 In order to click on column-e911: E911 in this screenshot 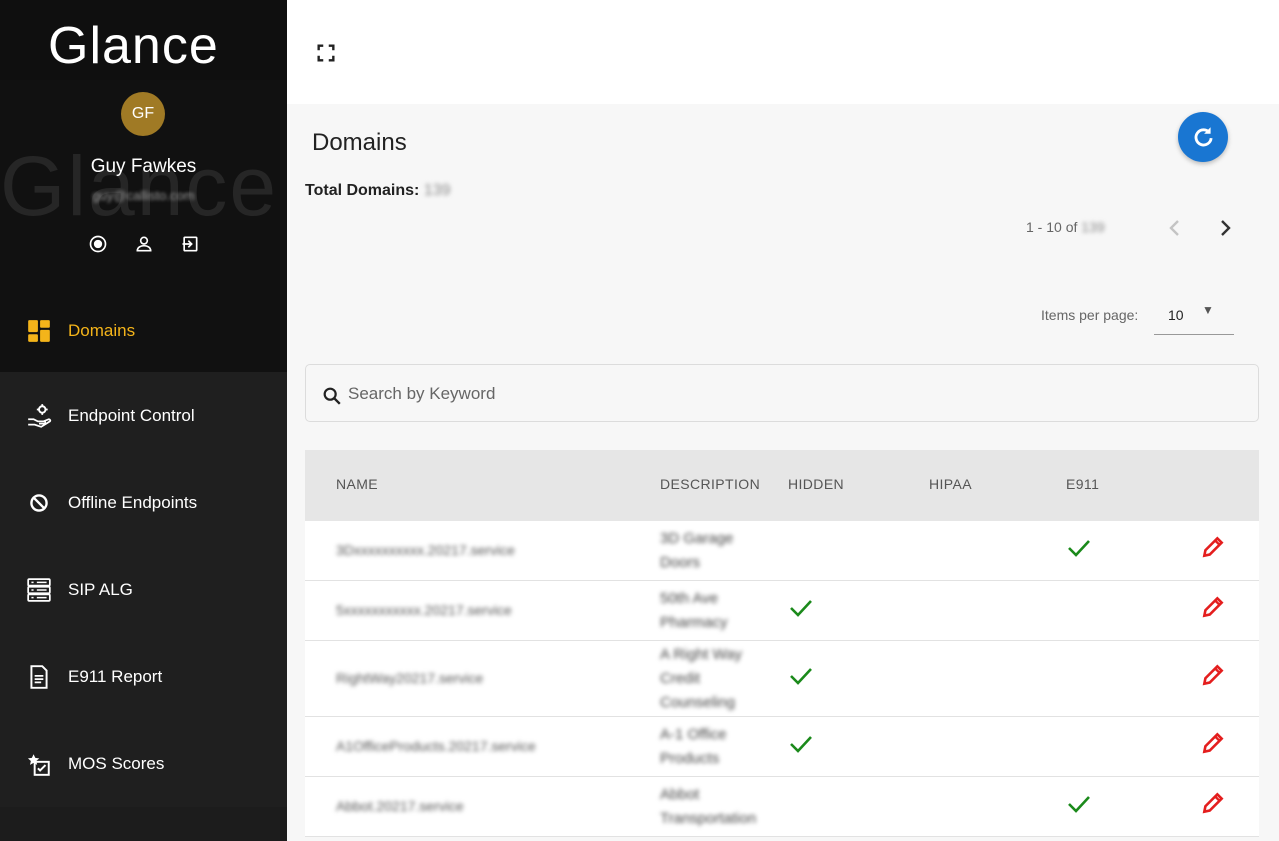, I will do `click(1082, 484)`.